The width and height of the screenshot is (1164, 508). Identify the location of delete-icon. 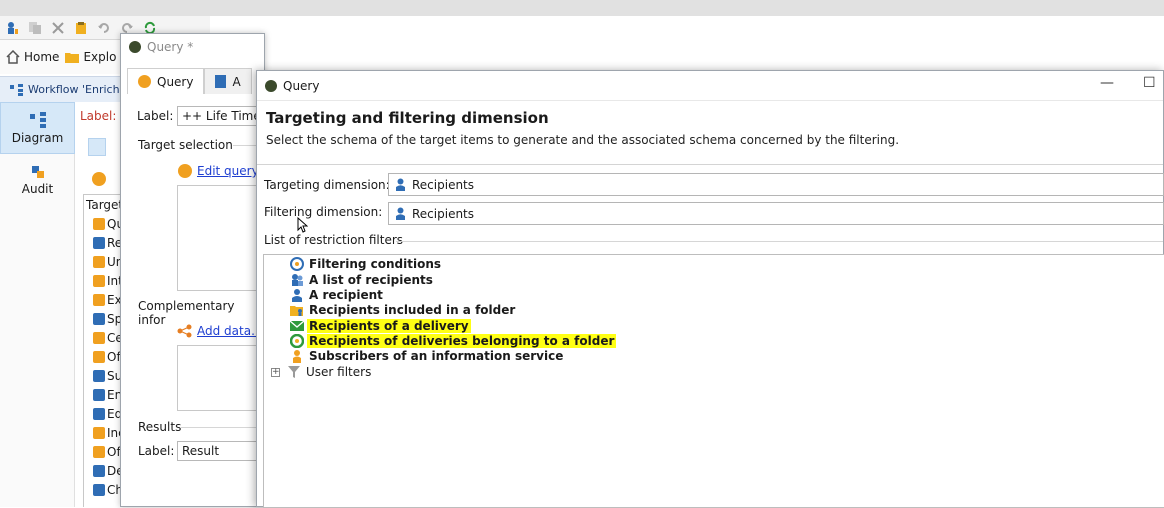
(58, 28).